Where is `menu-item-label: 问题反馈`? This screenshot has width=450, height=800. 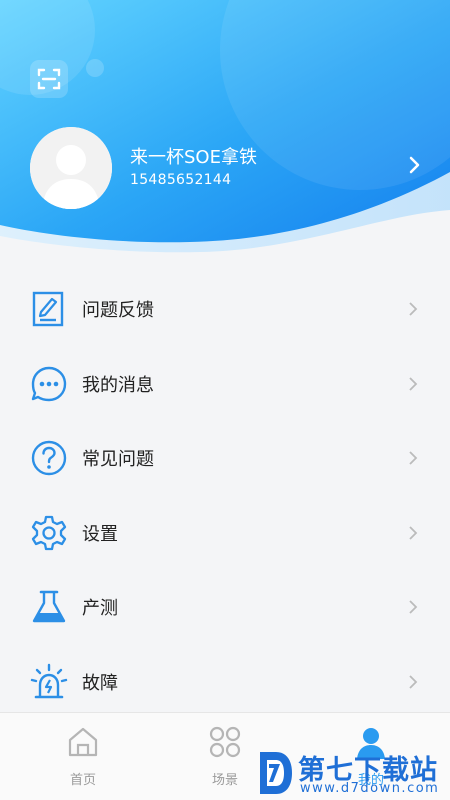
menu-item-label: 问题反馈 is located at coordinates (118, 311).